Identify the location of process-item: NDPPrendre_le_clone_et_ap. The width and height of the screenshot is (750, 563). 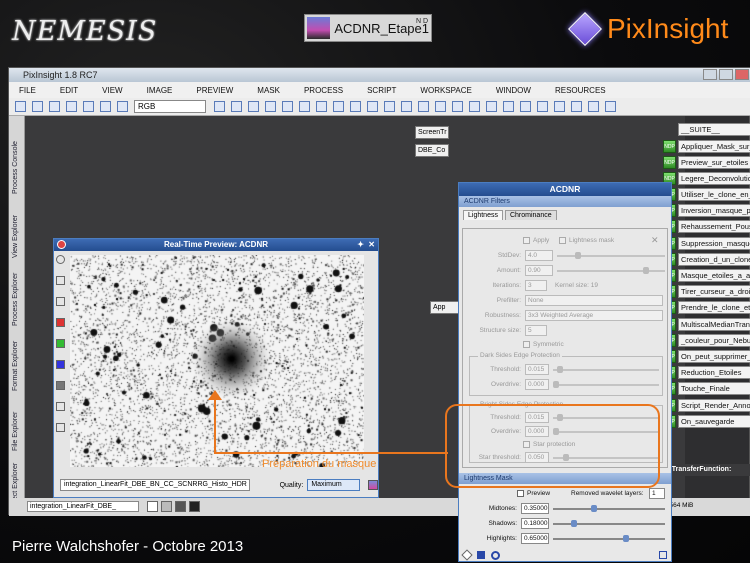
(706, 308).